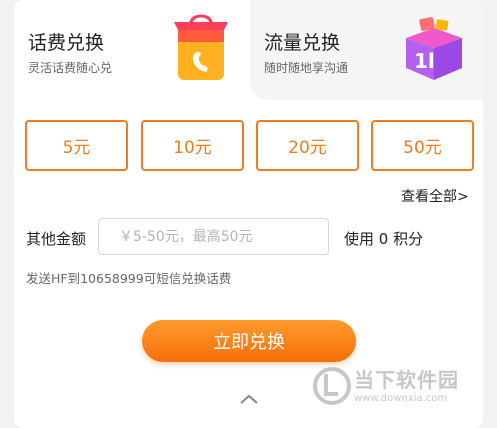 The width and height of the screenshot is (497, 428). Describe the element at coordinates (129, 278) in the screenshot. I see `sms-exchange-tip: 发送HF到10658999可短信兑换话费` at that location.